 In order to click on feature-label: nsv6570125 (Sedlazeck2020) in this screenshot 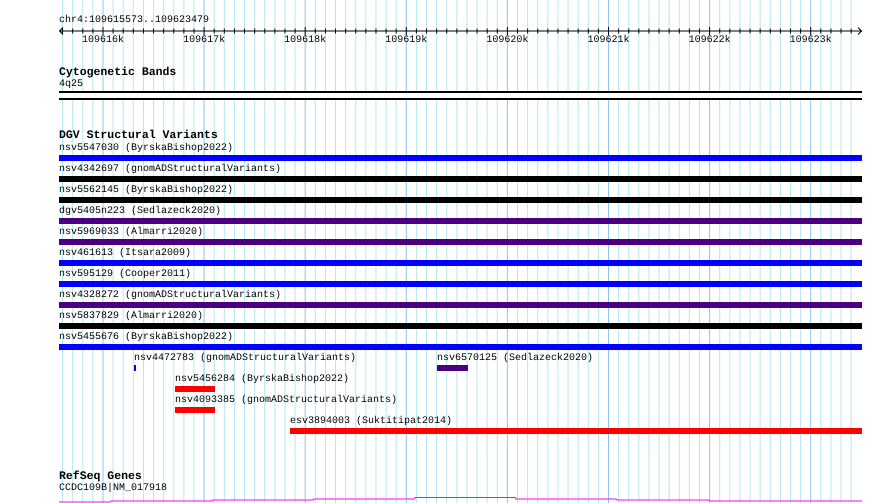, I will do `click(515, 359)`.